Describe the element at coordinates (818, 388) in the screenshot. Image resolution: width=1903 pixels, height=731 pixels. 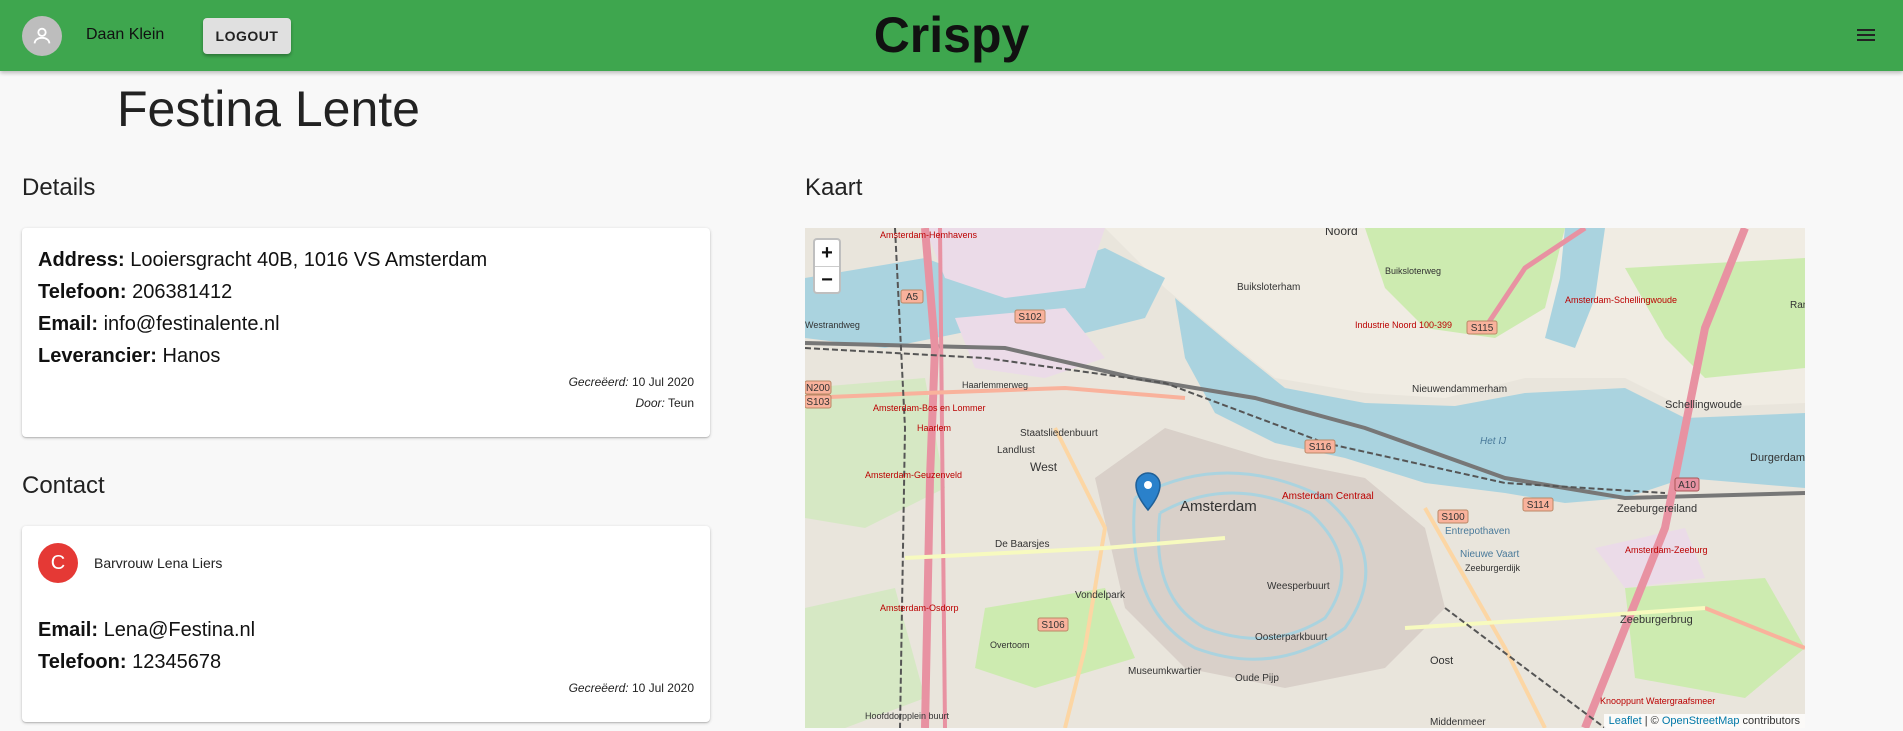
I see `svg-text: N200` at that location.